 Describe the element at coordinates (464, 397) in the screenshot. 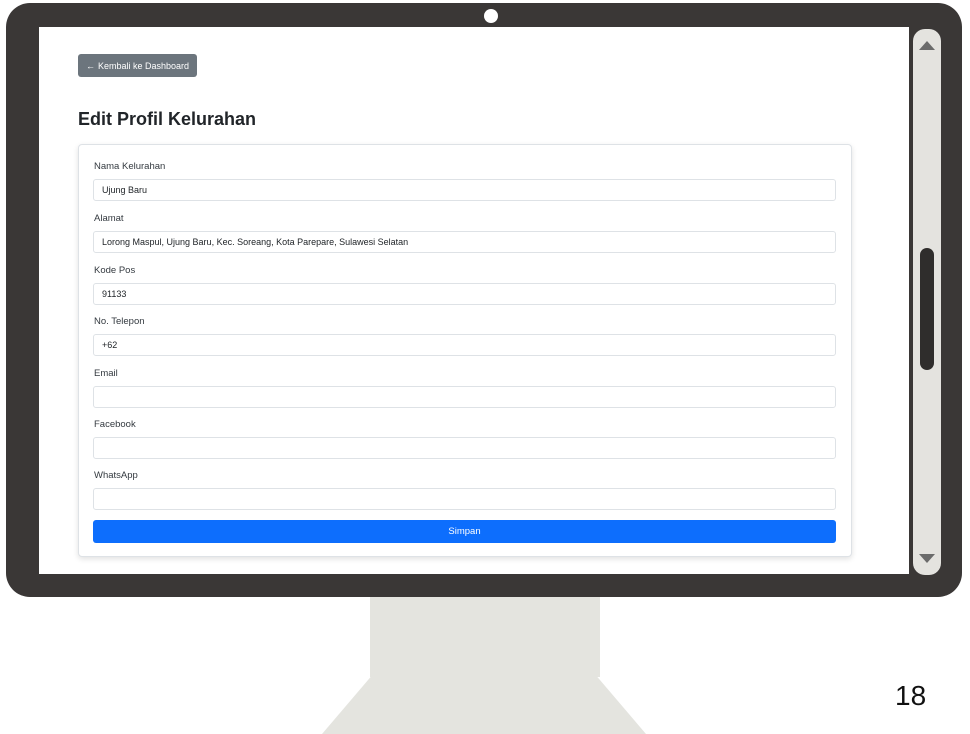

I see `email-input` at that location.